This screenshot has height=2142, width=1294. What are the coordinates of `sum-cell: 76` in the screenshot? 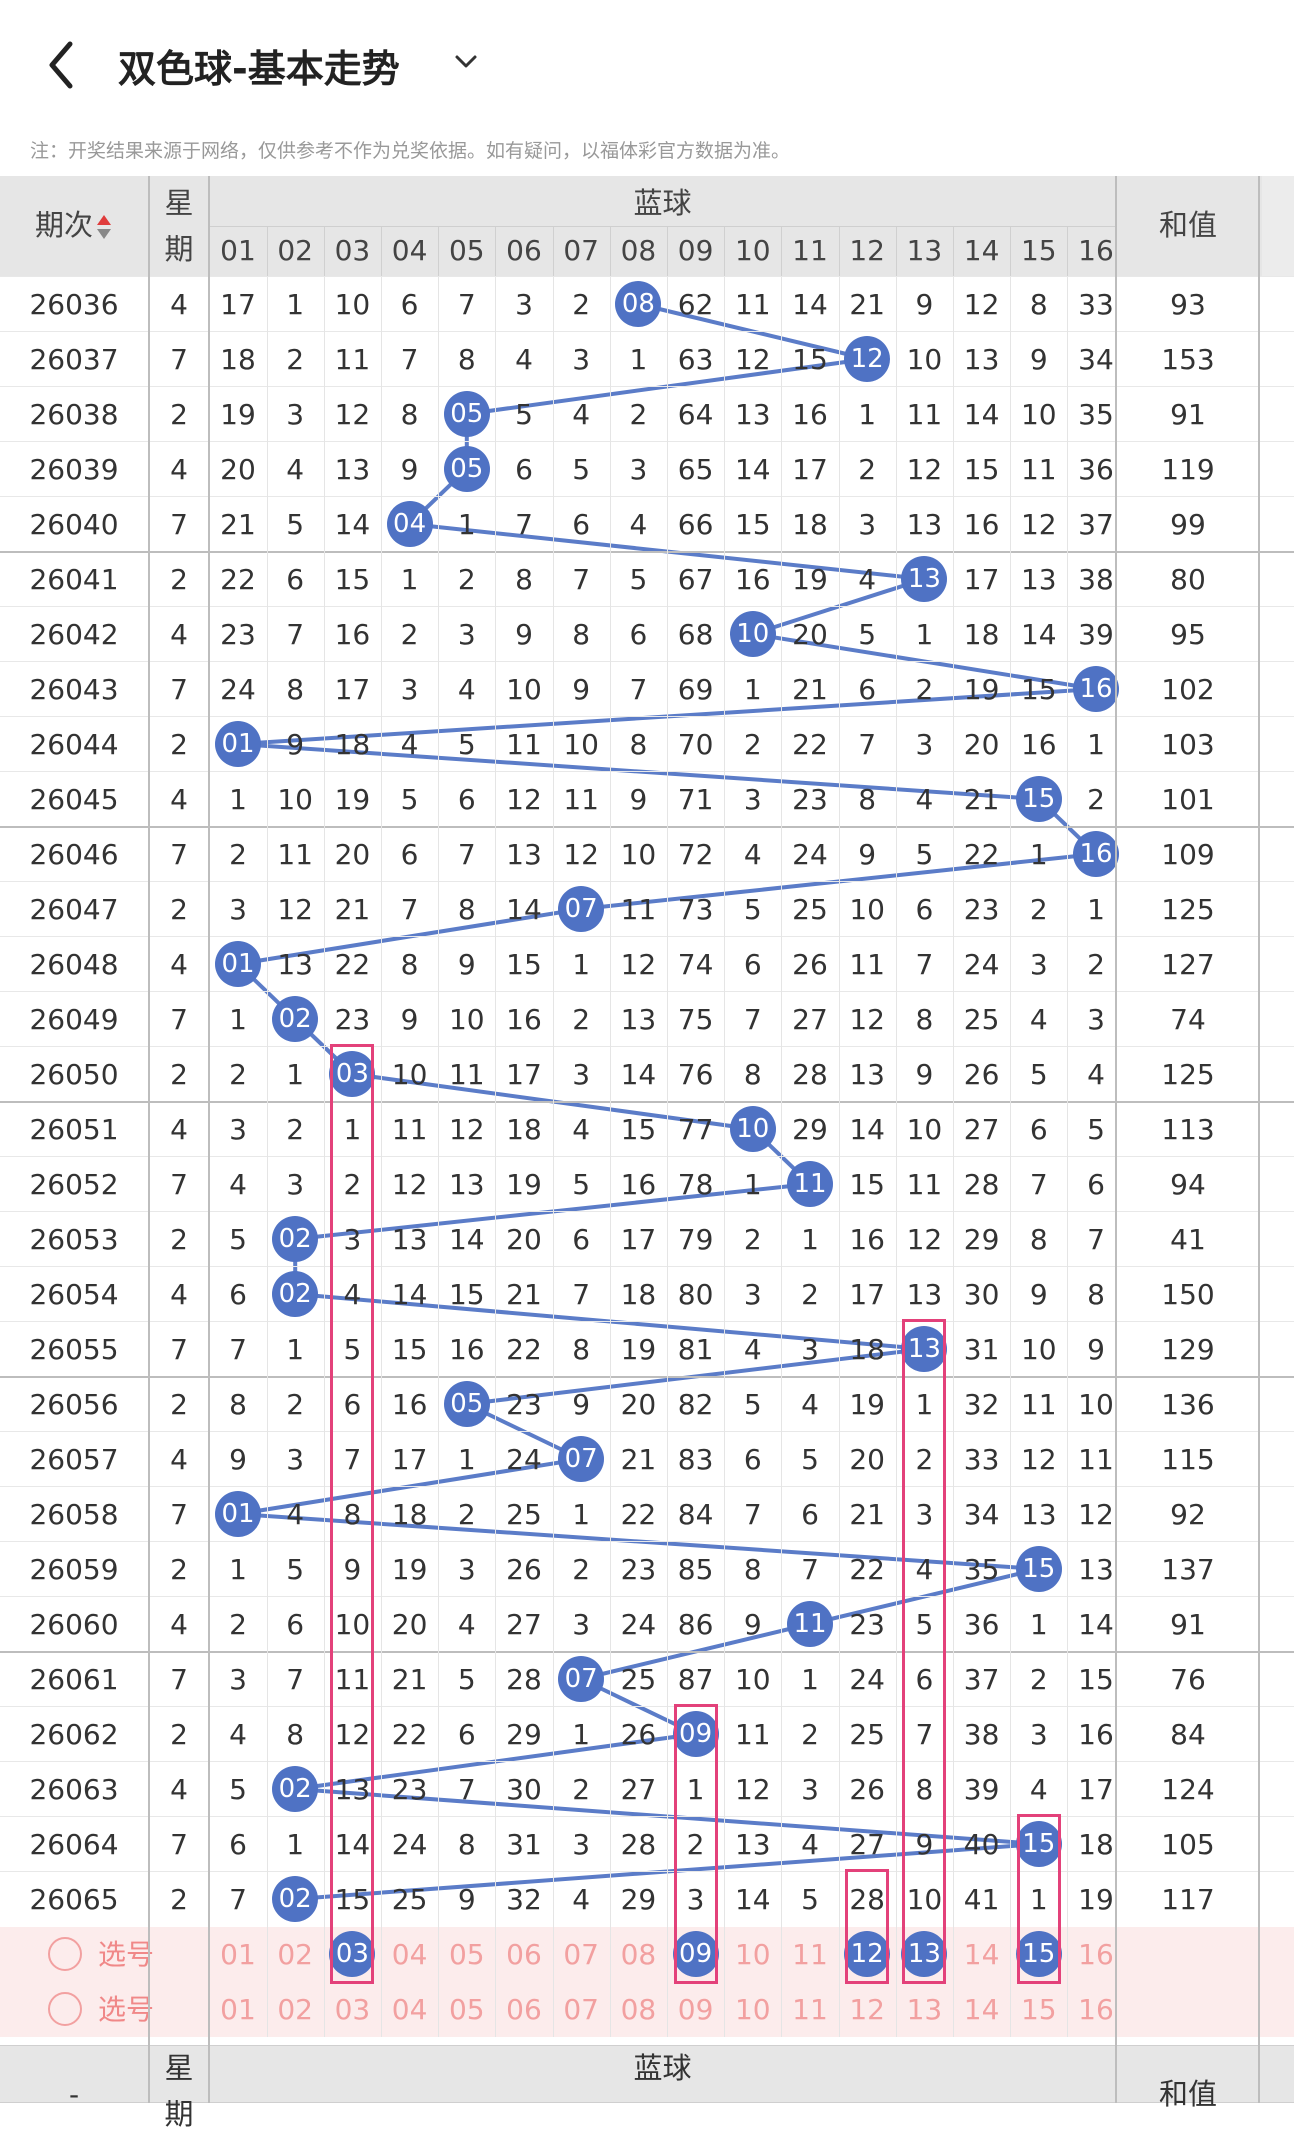 It's located at (1188, 1679).